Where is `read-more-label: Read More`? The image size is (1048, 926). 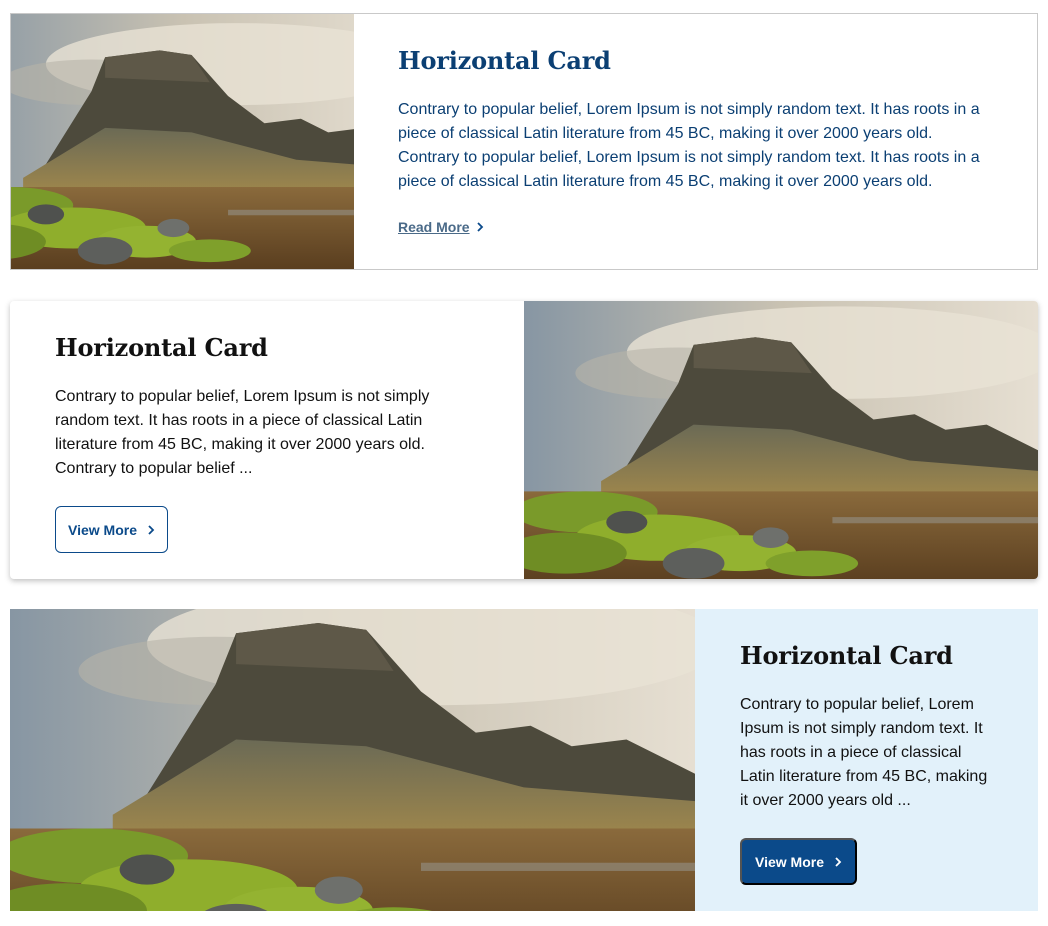 read-more-label: Read More is located at coordinates (434, 227).